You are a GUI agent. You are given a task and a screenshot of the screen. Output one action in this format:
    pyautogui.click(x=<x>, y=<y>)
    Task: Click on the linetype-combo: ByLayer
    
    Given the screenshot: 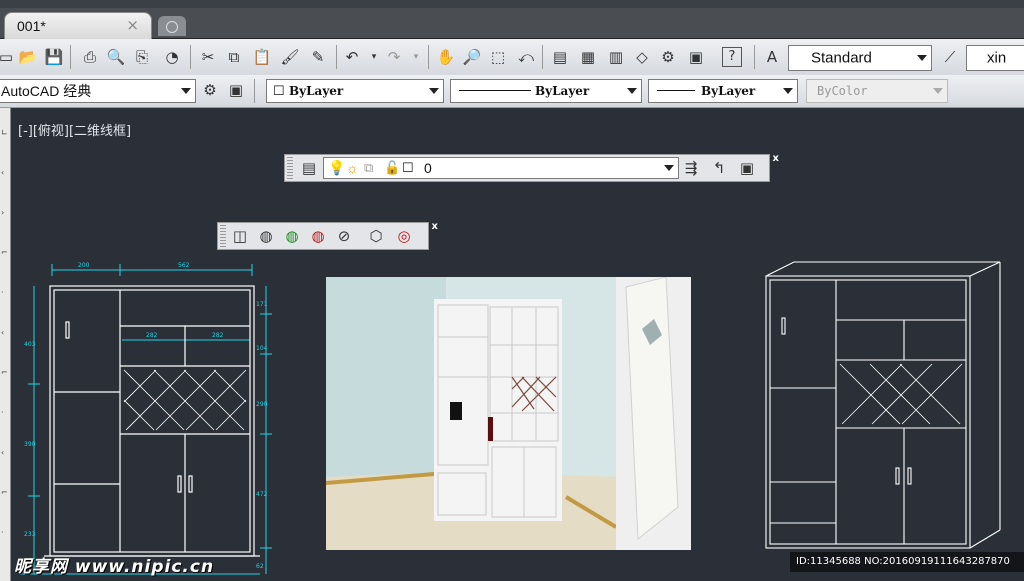 What is the action you would take?
    pyautogui.click(x=546, y=91)
    